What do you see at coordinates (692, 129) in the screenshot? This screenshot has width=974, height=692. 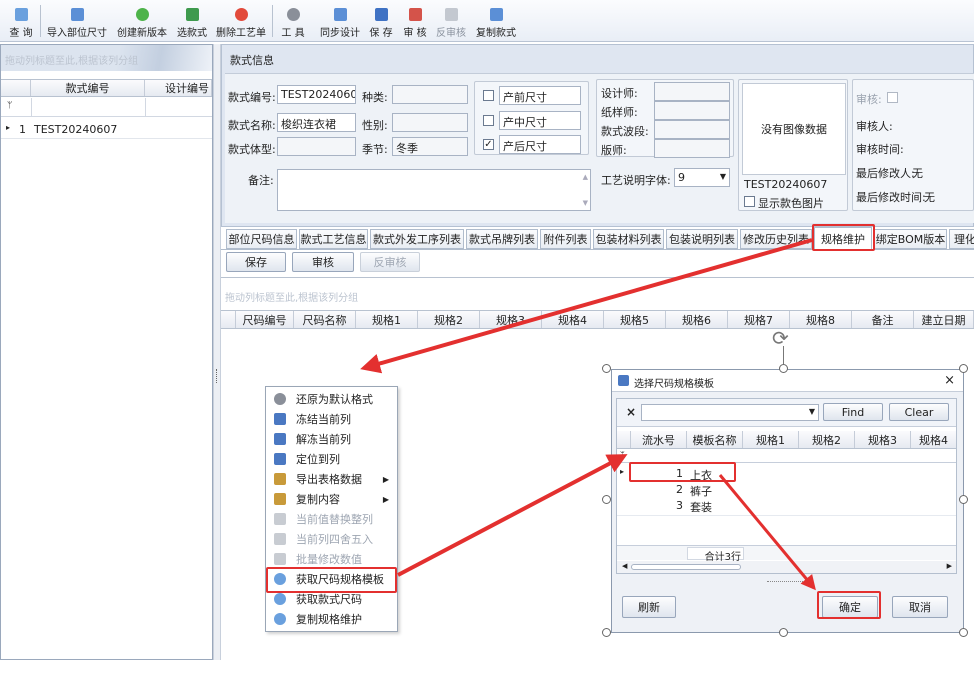 I see `wave-field` at bounding box center [692, 129].